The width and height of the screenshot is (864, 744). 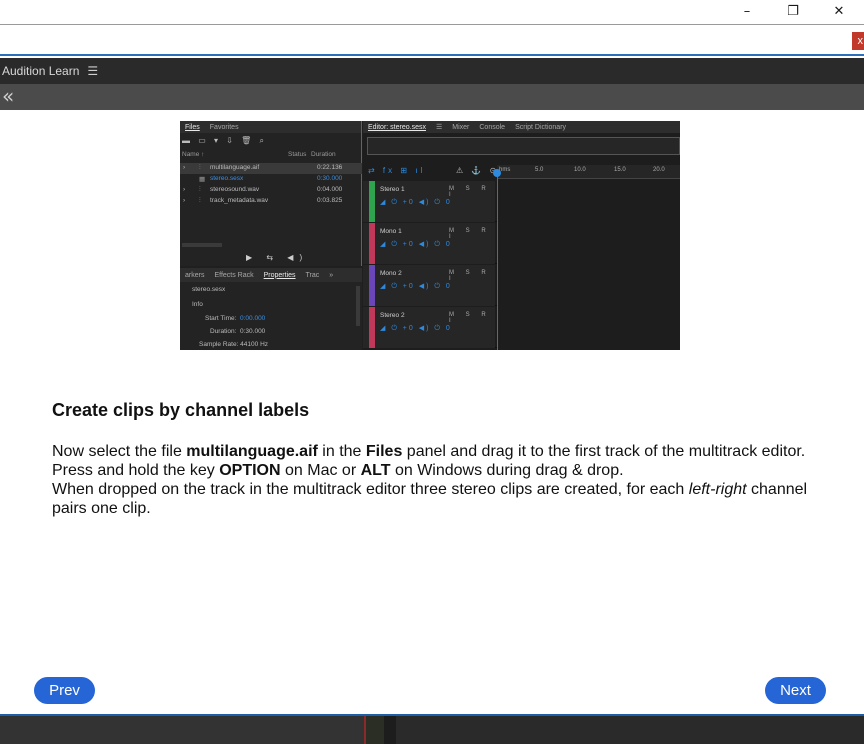 What do you see at coordinates (839, 11) in the screenshot?
I see `close-window-button: ✕` at bounding box center [839, 11].